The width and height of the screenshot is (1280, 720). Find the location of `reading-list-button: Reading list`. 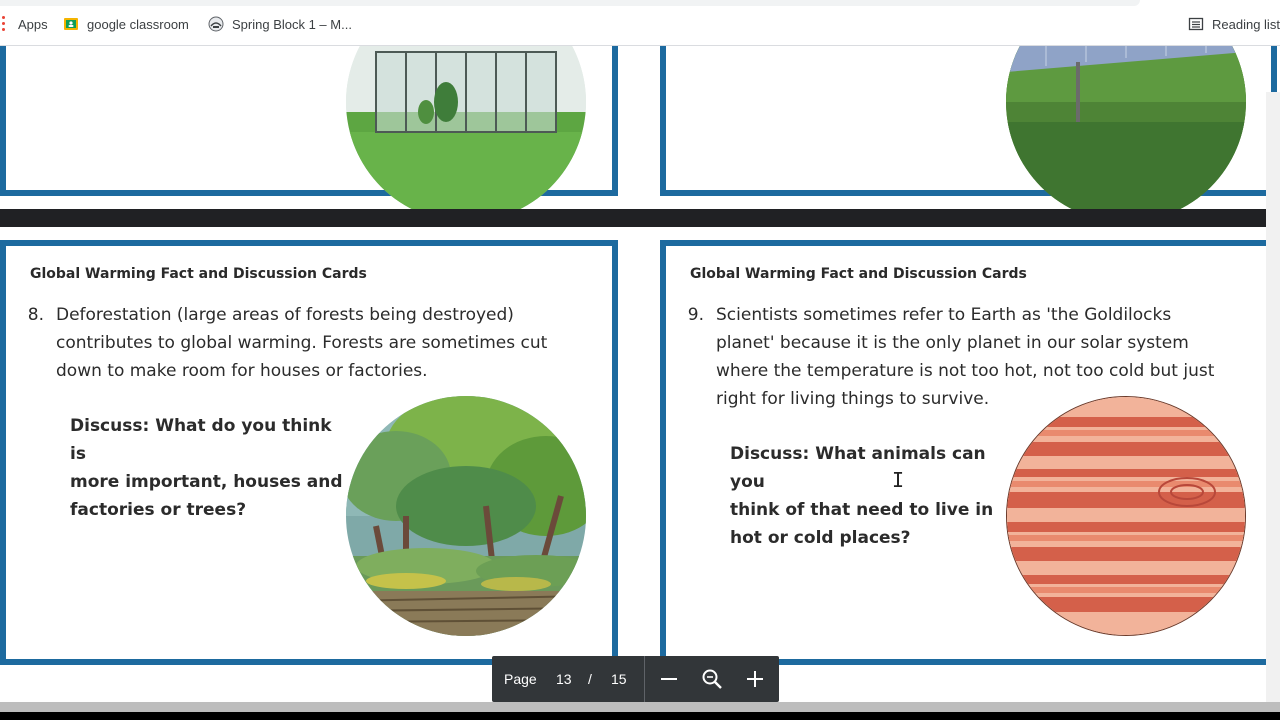

reading-list-button: Reading list is located at coordinates (1234, 24).